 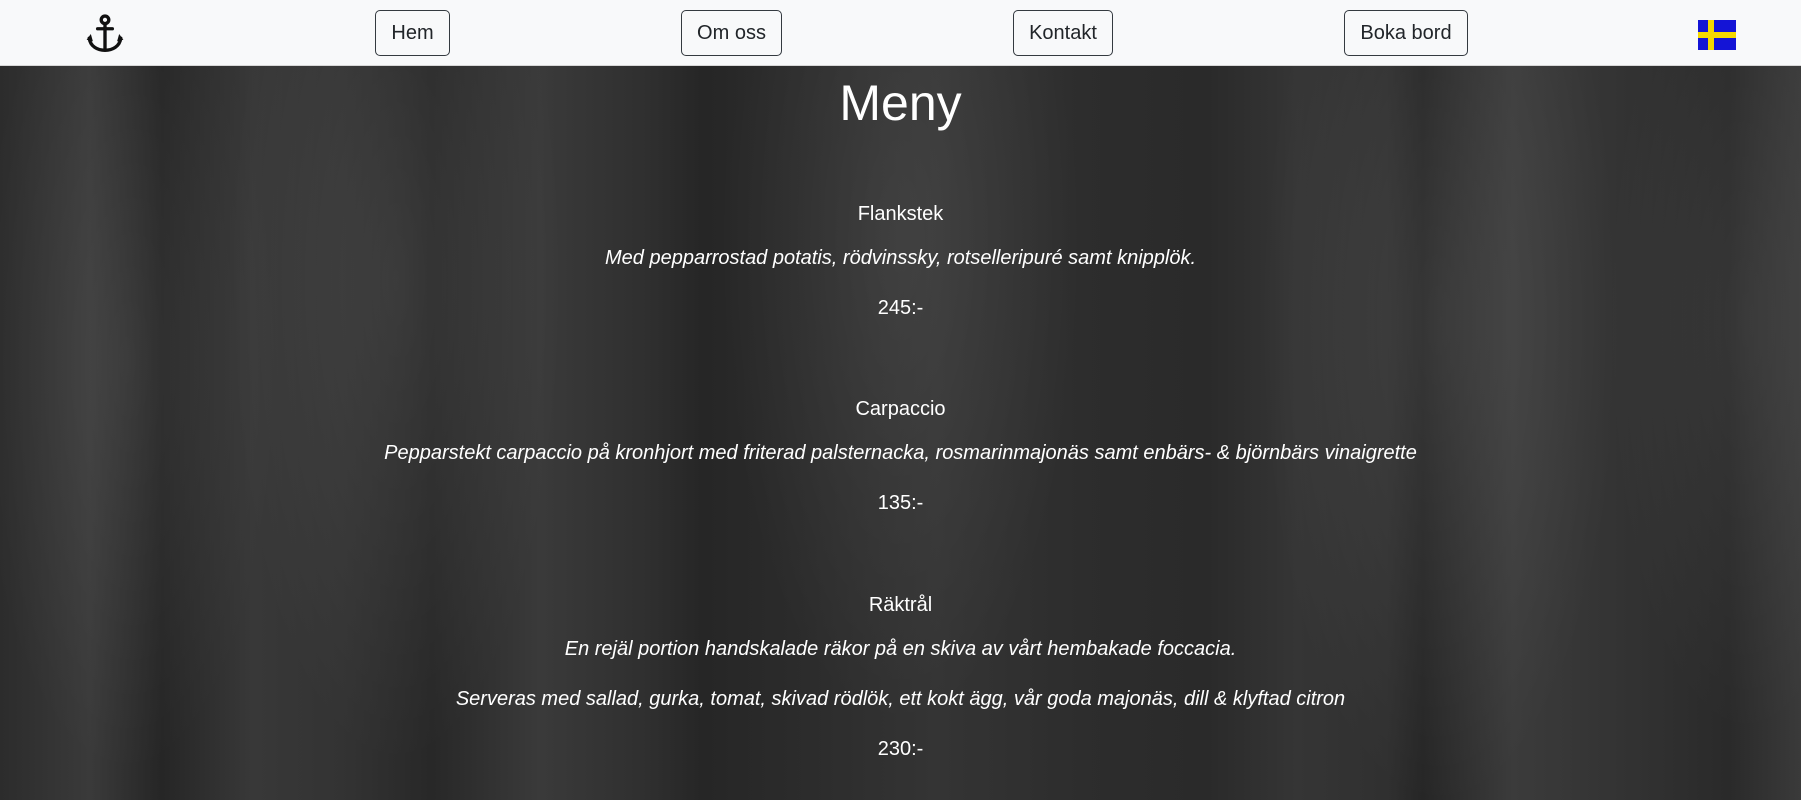 What do you see at coordinates (731, 33) in the screenshot?
I see `nav-button-om-oss: Om oss` at bounding box center [731, 33].